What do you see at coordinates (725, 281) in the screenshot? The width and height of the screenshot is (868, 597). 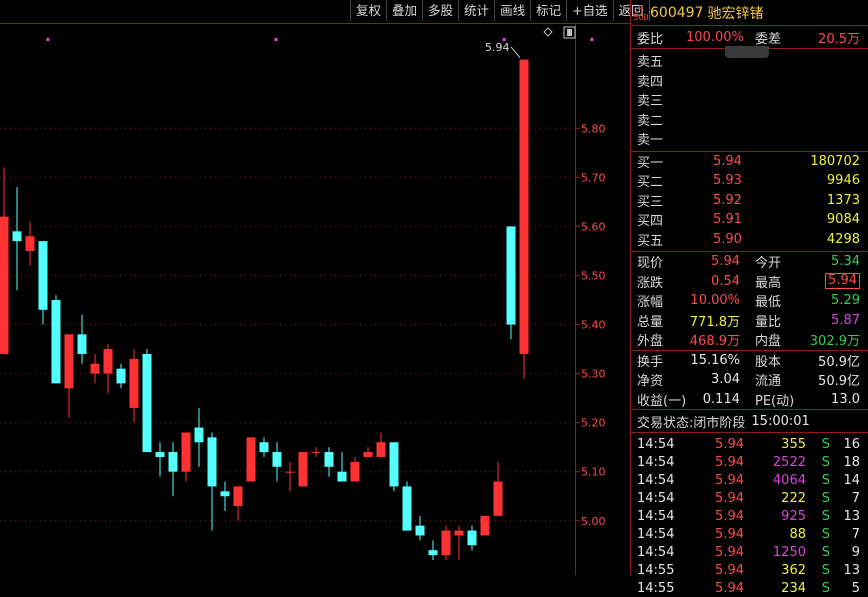 I see `quote-value: 0.54` at bounding box center [725, 281].